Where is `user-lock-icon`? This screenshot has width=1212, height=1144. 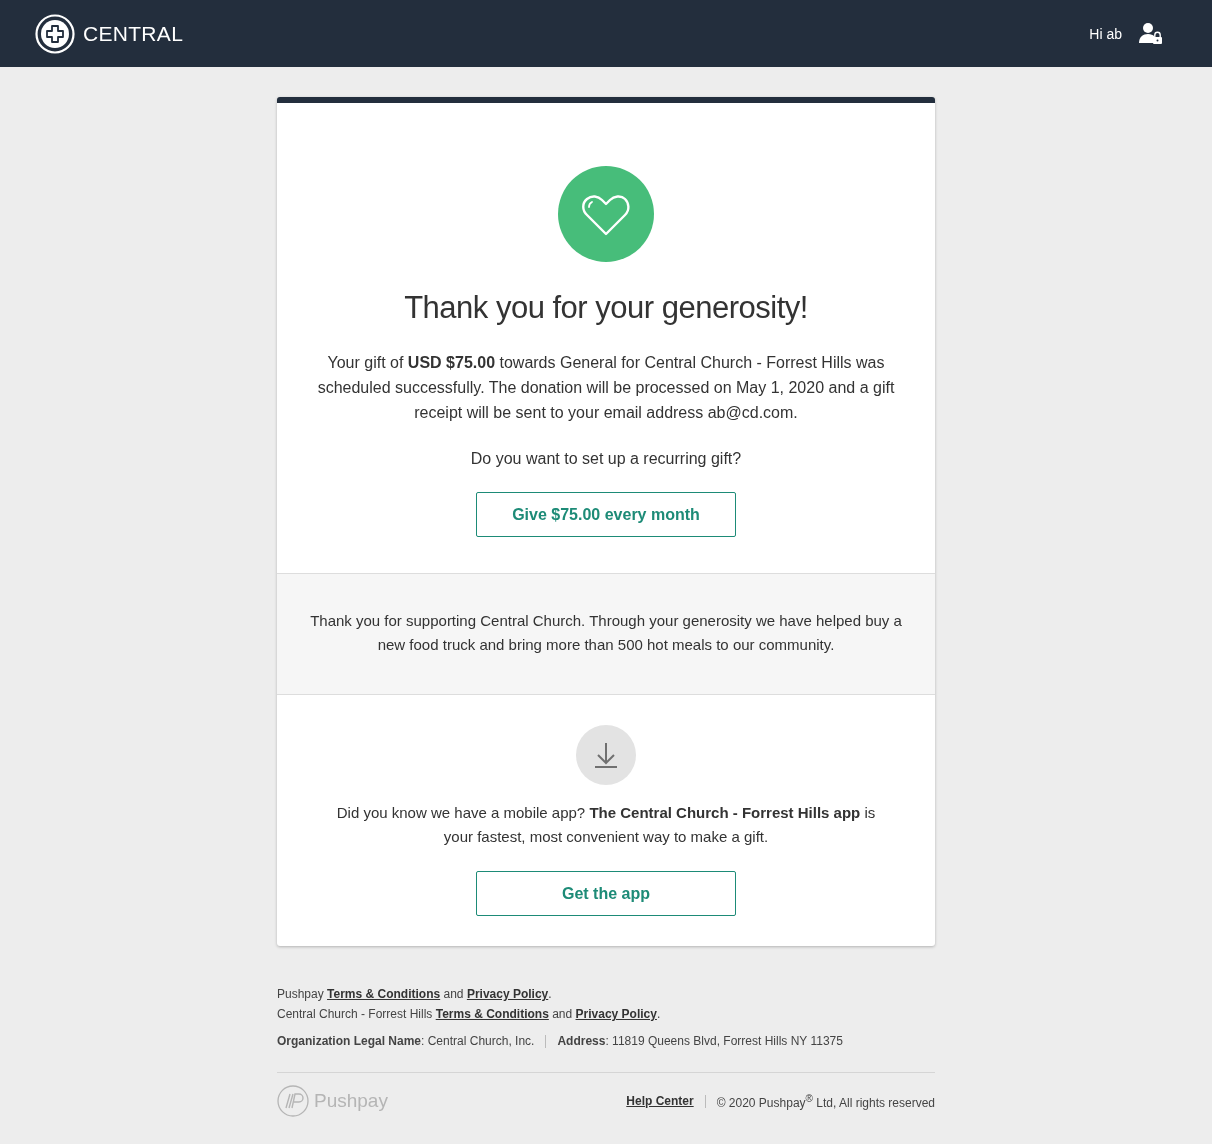
user-lock-icon is located at coordinates (1151, 33).